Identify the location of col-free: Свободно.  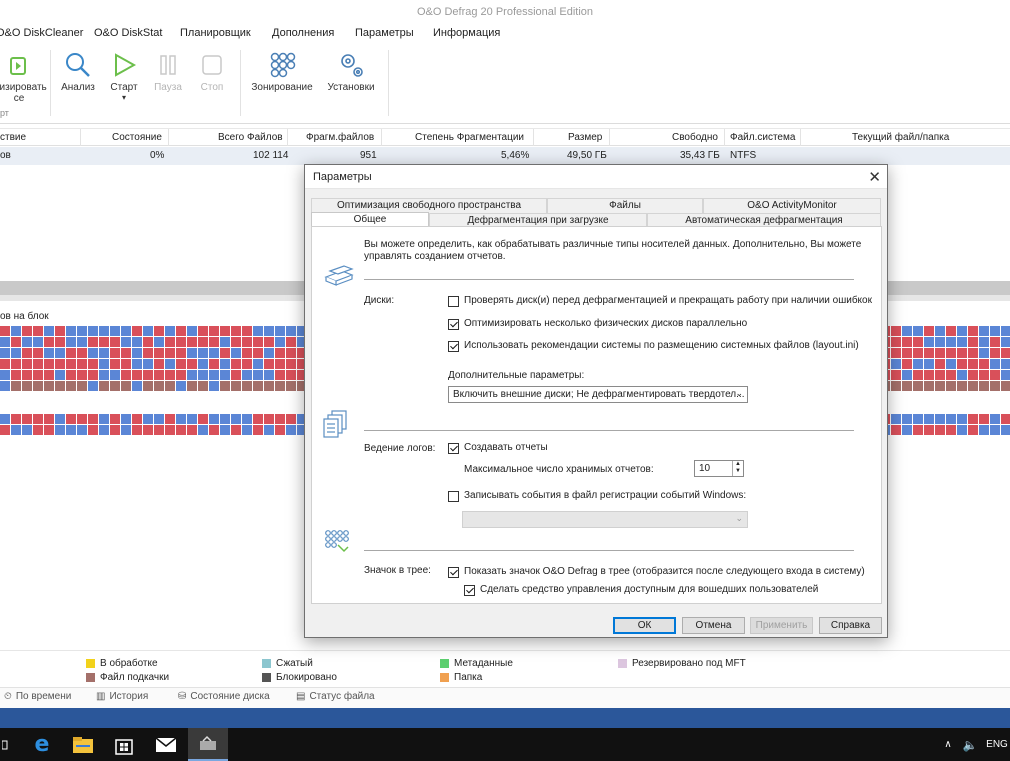
(695, 137).